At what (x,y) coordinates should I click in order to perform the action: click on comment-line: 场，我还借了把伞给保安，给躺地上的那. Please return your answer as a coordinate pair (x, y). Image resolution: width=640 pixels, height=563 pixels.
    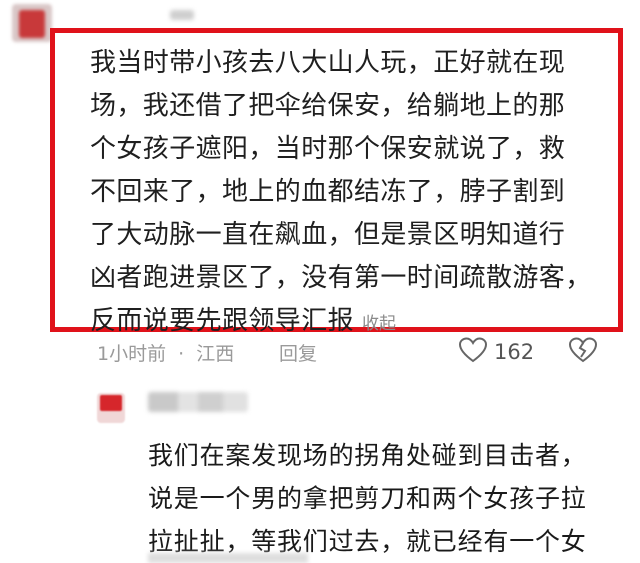
    Looking at the image, I should click on (328, 106).